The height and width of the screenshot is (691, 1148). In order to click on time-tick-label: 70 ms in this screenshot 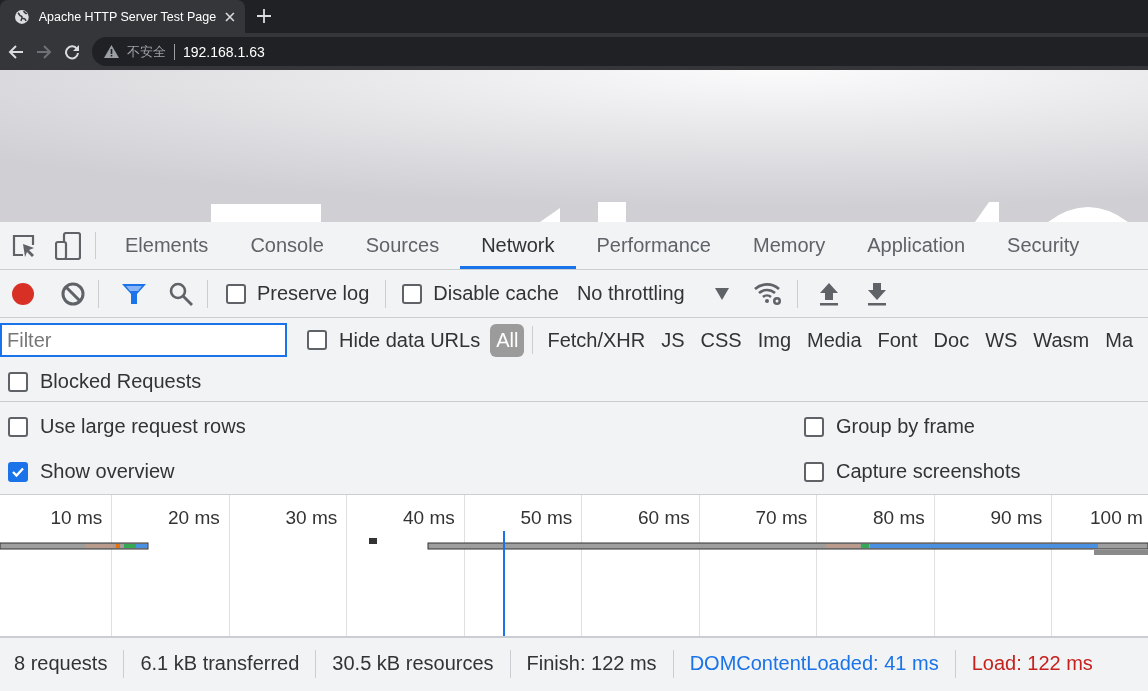, I will do `click(781, 517)`.